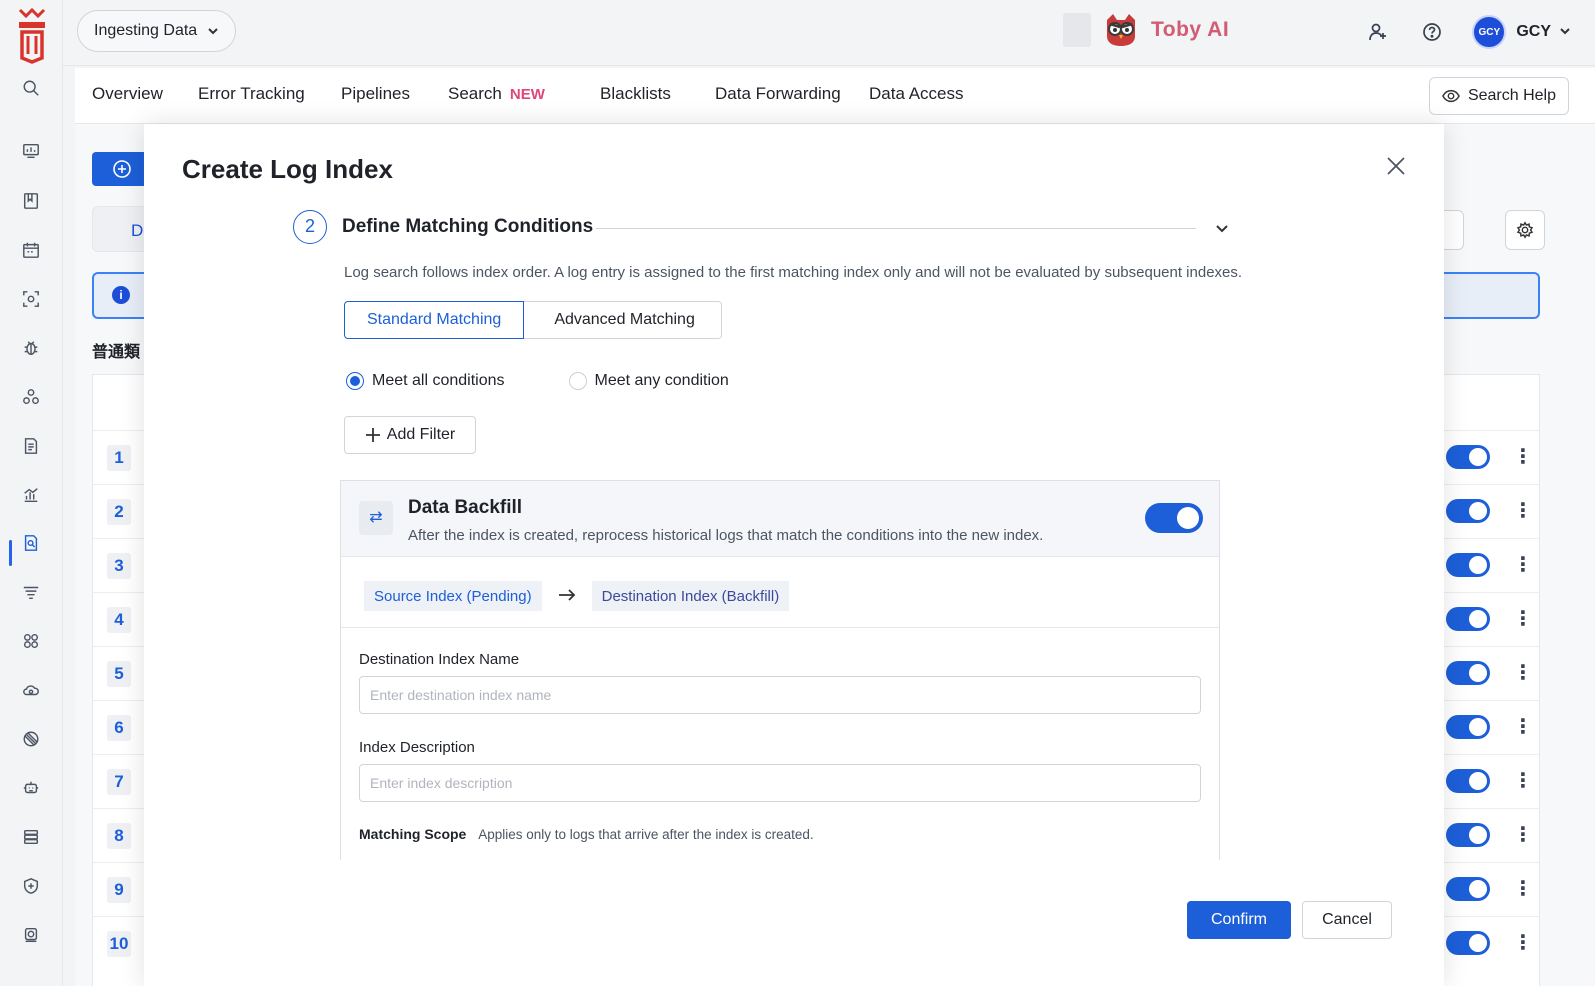 The height and width of the screenshot is (986, 1595). Describe the element at coordinates (375, 94) in the screenshot. I see `tab-pipelines: Pipelines` at that location.